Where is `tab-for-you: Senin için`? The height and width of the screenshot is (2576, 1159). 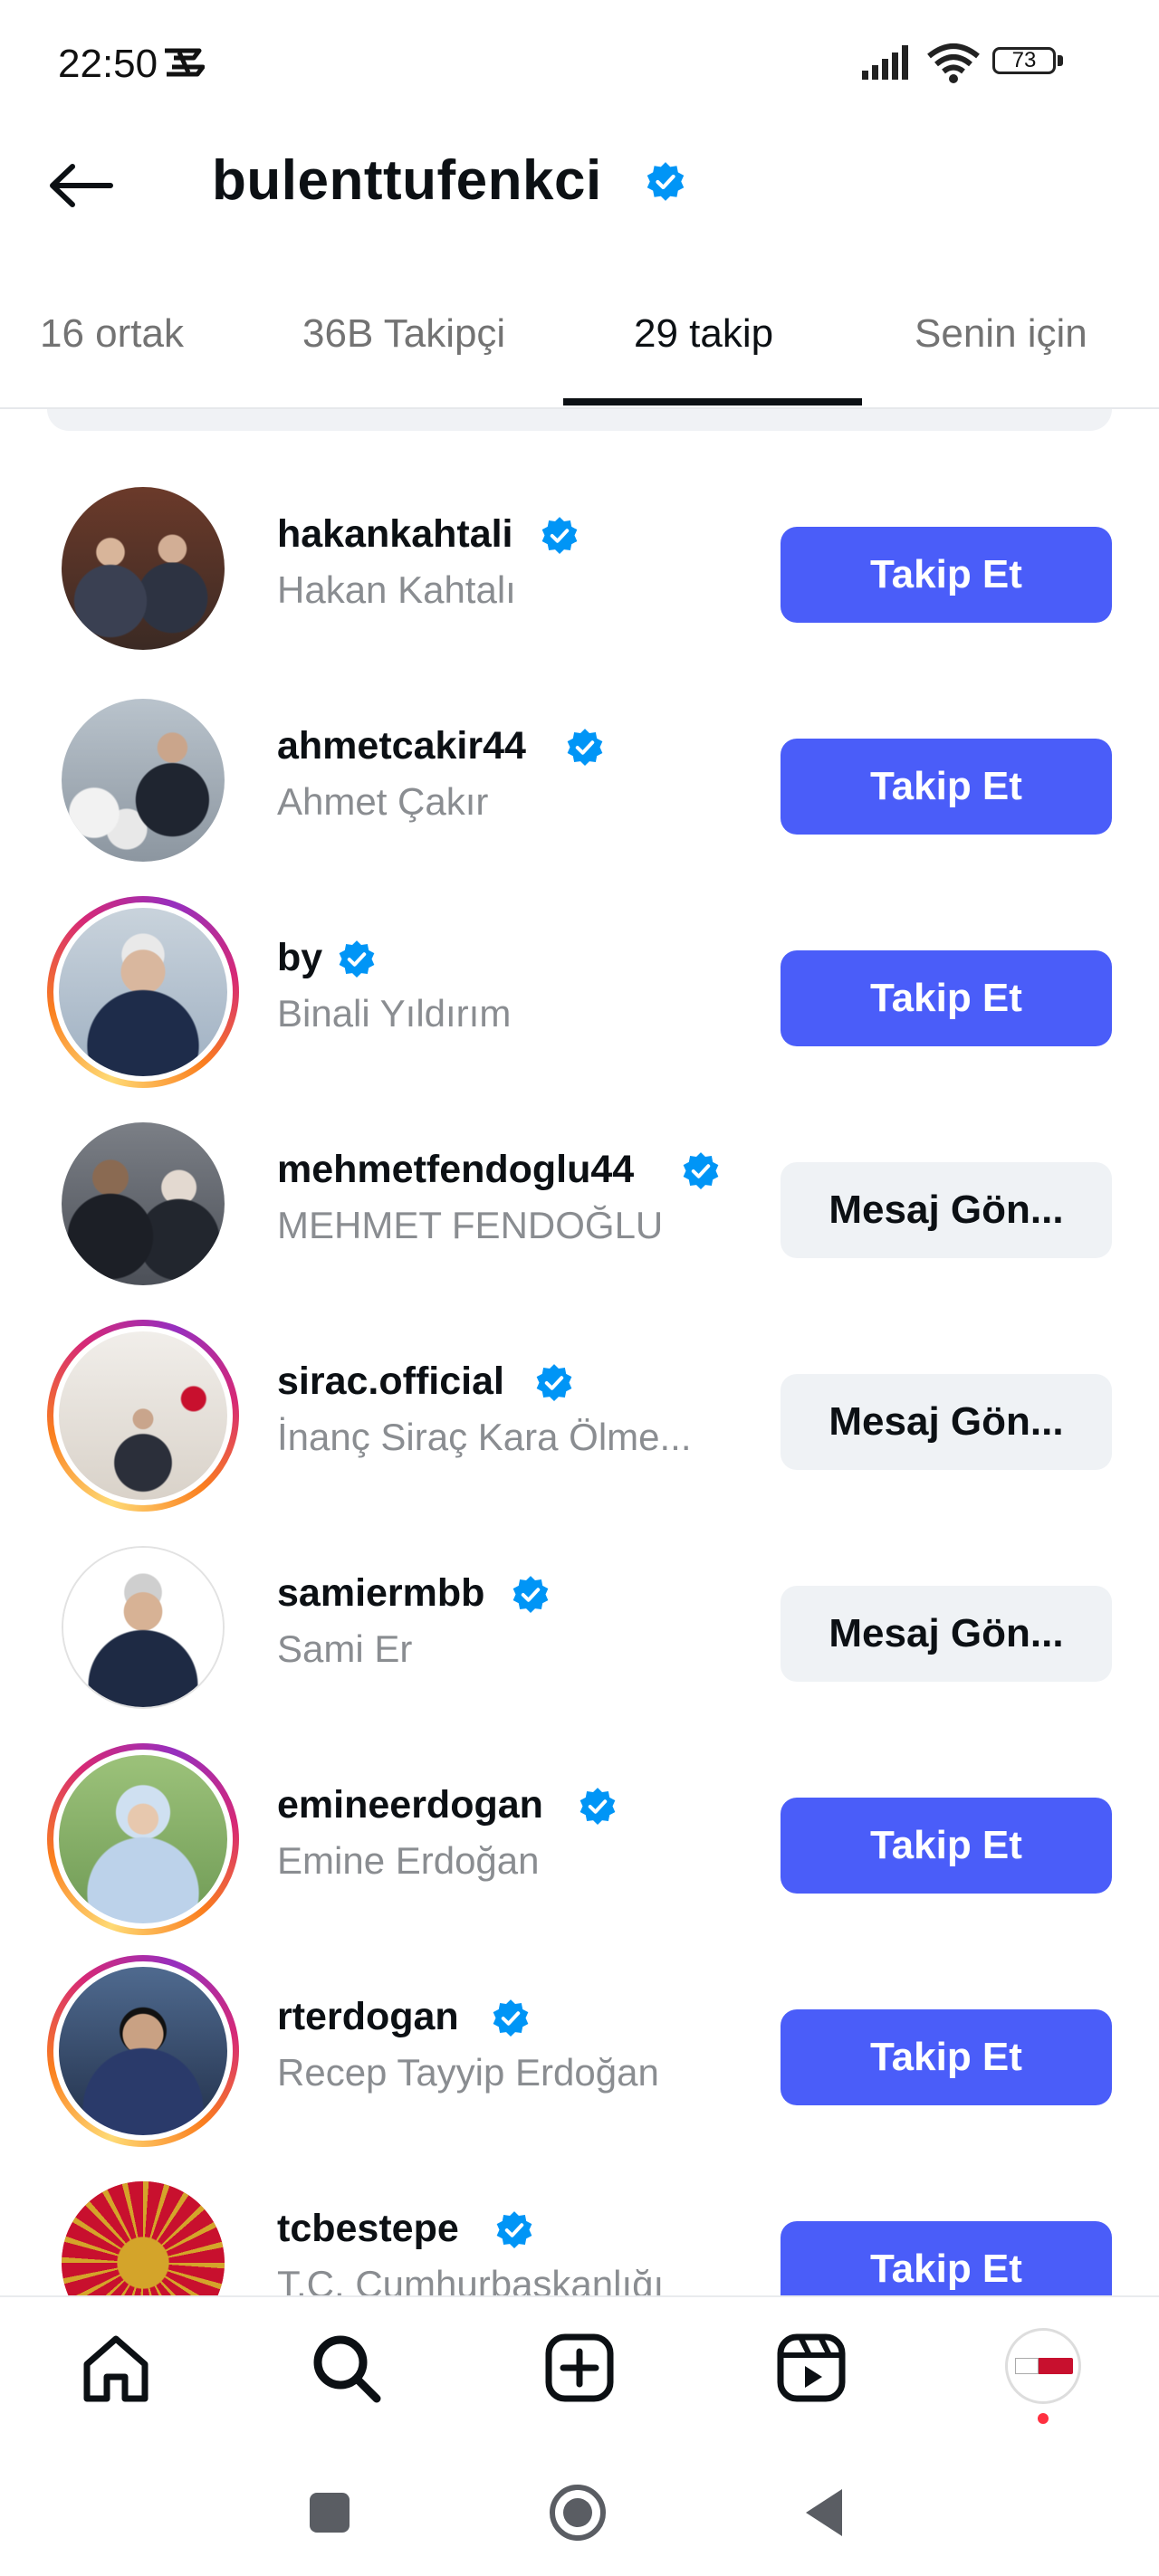
tab-for-you: Senin için is located at coordinates (1001, 334).